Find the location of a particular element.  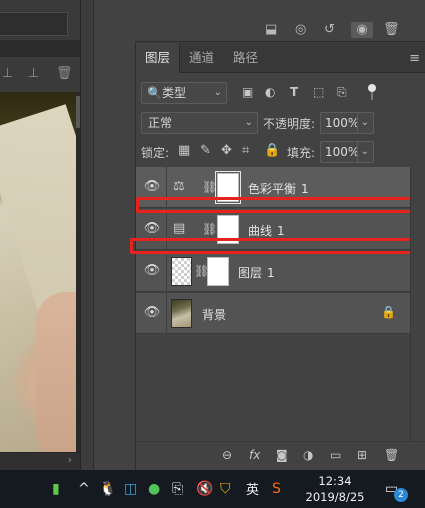

shape-filter-icon: ⬚ is located at coordinates (318, 92).